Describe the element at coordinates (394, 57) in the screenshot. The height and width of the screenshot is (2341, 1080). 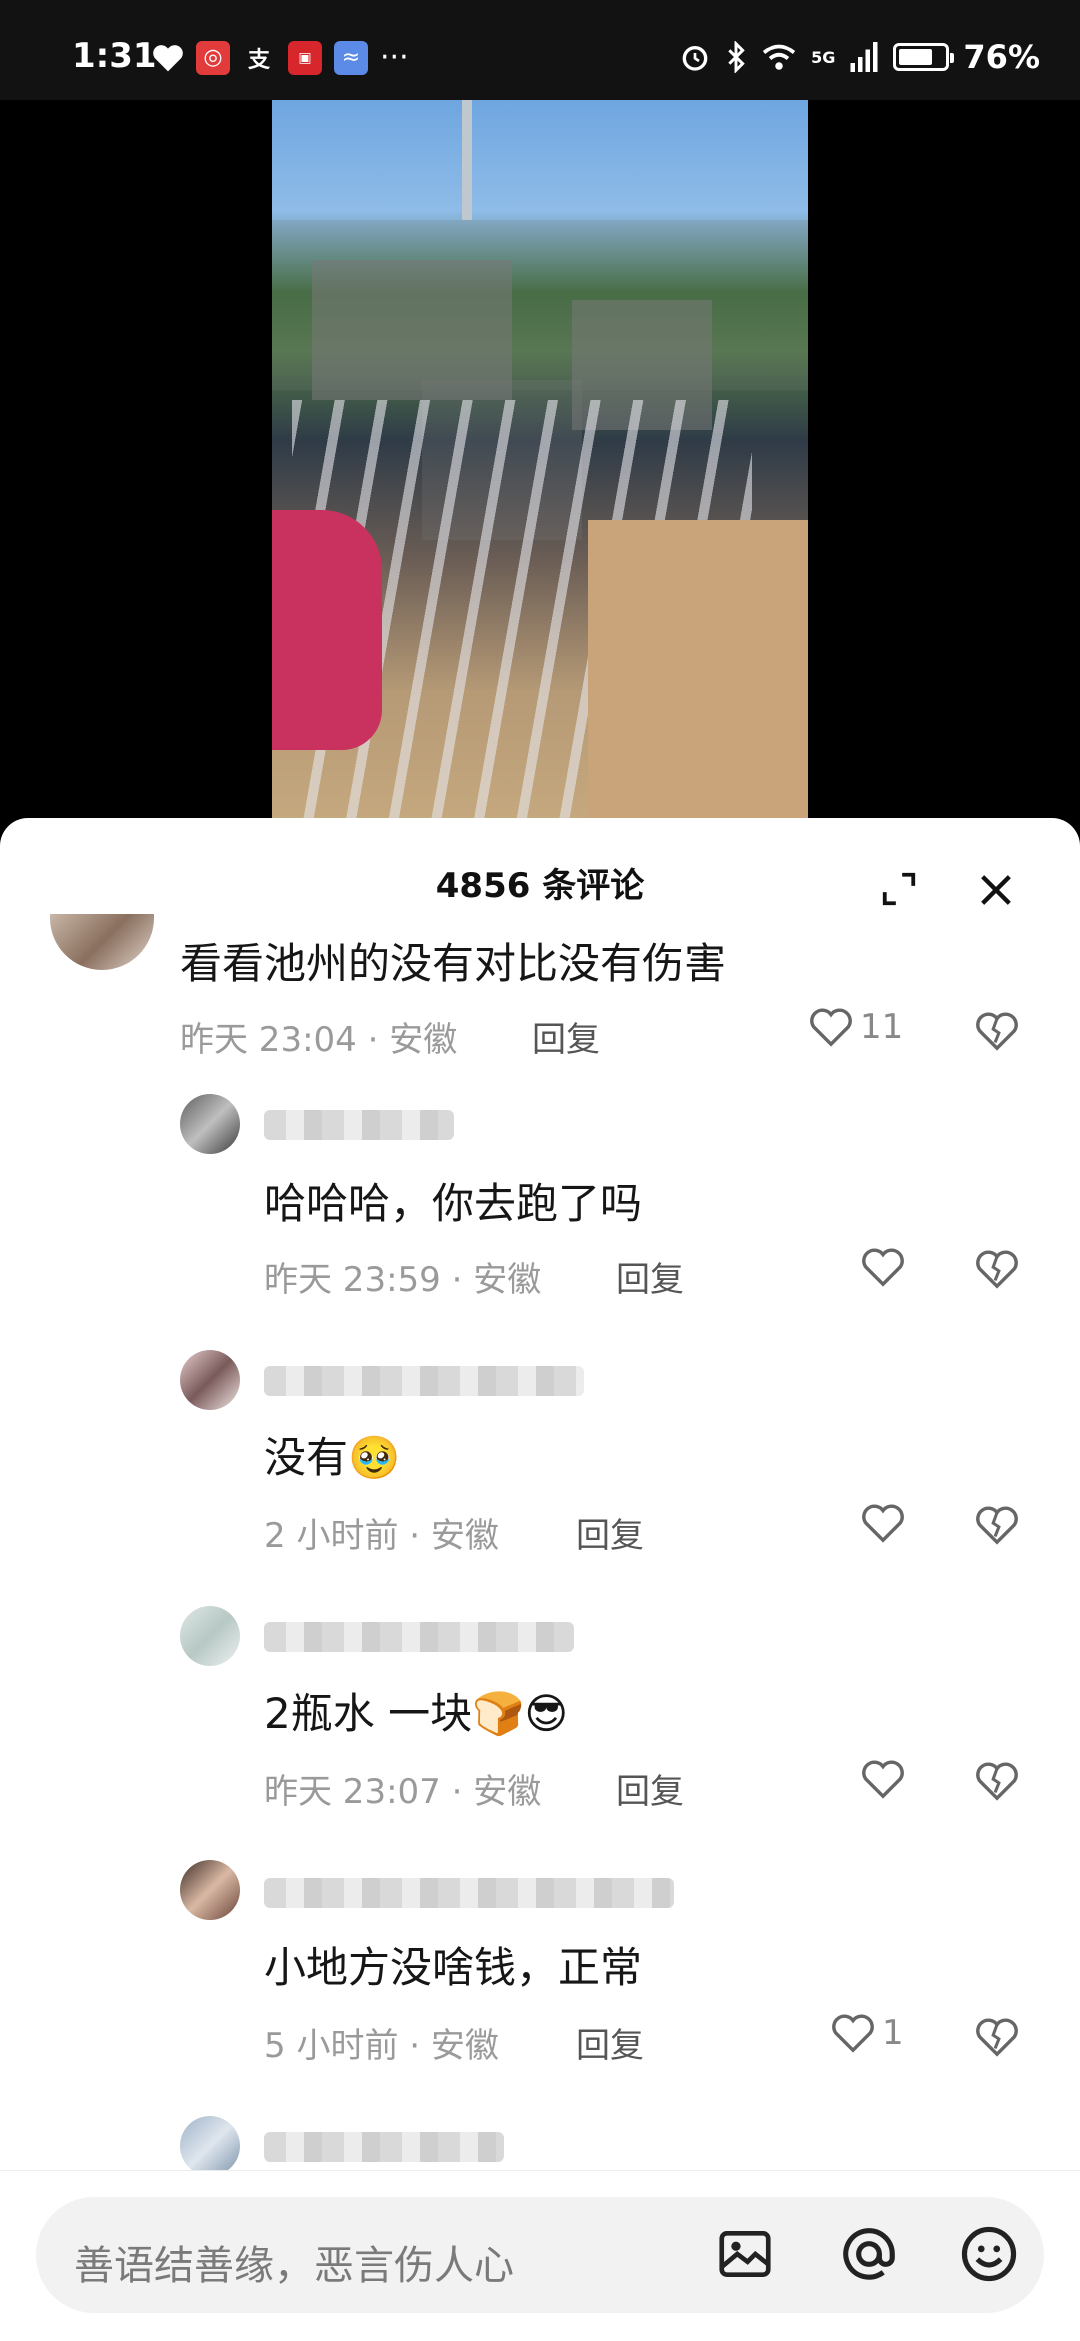
I see `more-dots-icon: ···` at that location.